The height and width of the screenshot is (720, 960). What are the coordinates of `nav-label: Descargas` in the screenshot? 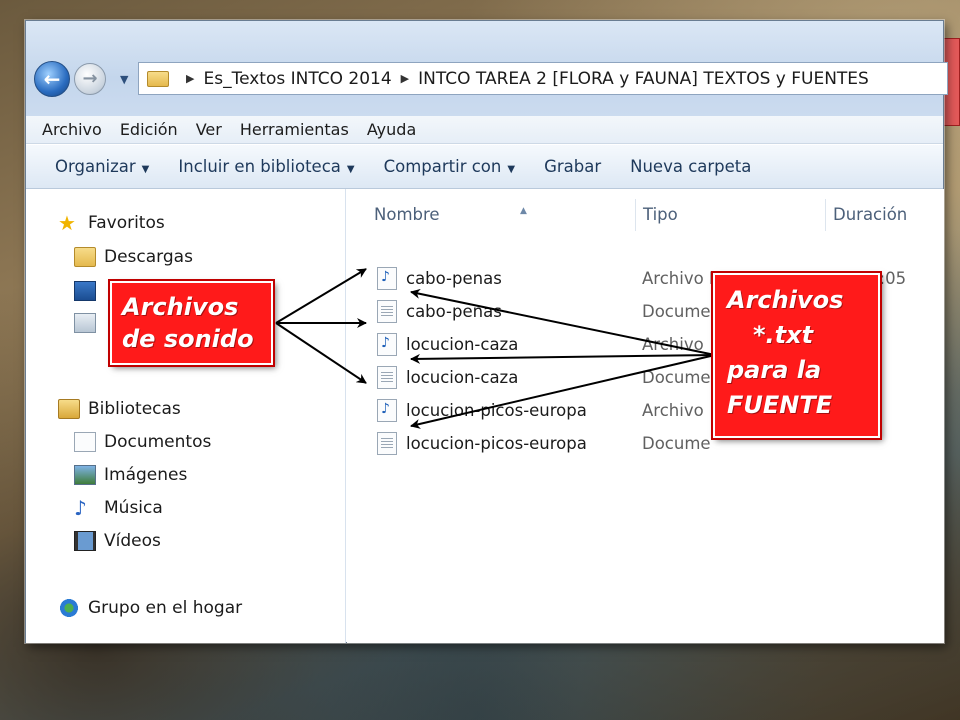 It's located at (148, 257).